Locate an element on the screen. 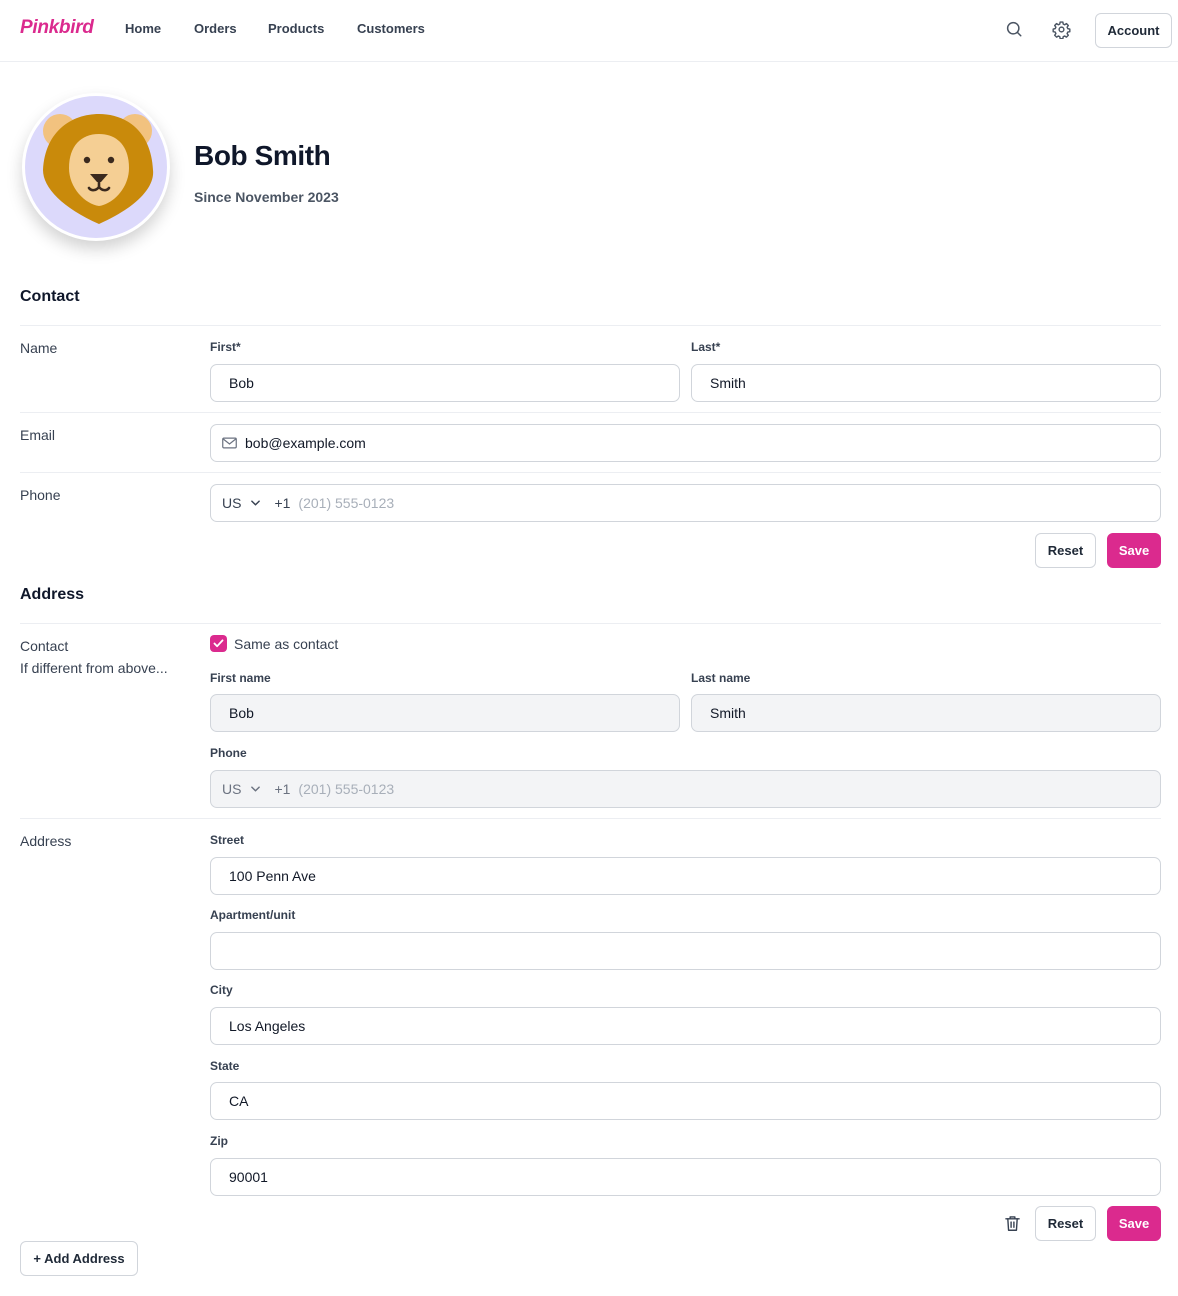  last-name-value: Smith is located at coordinates (728, 383).